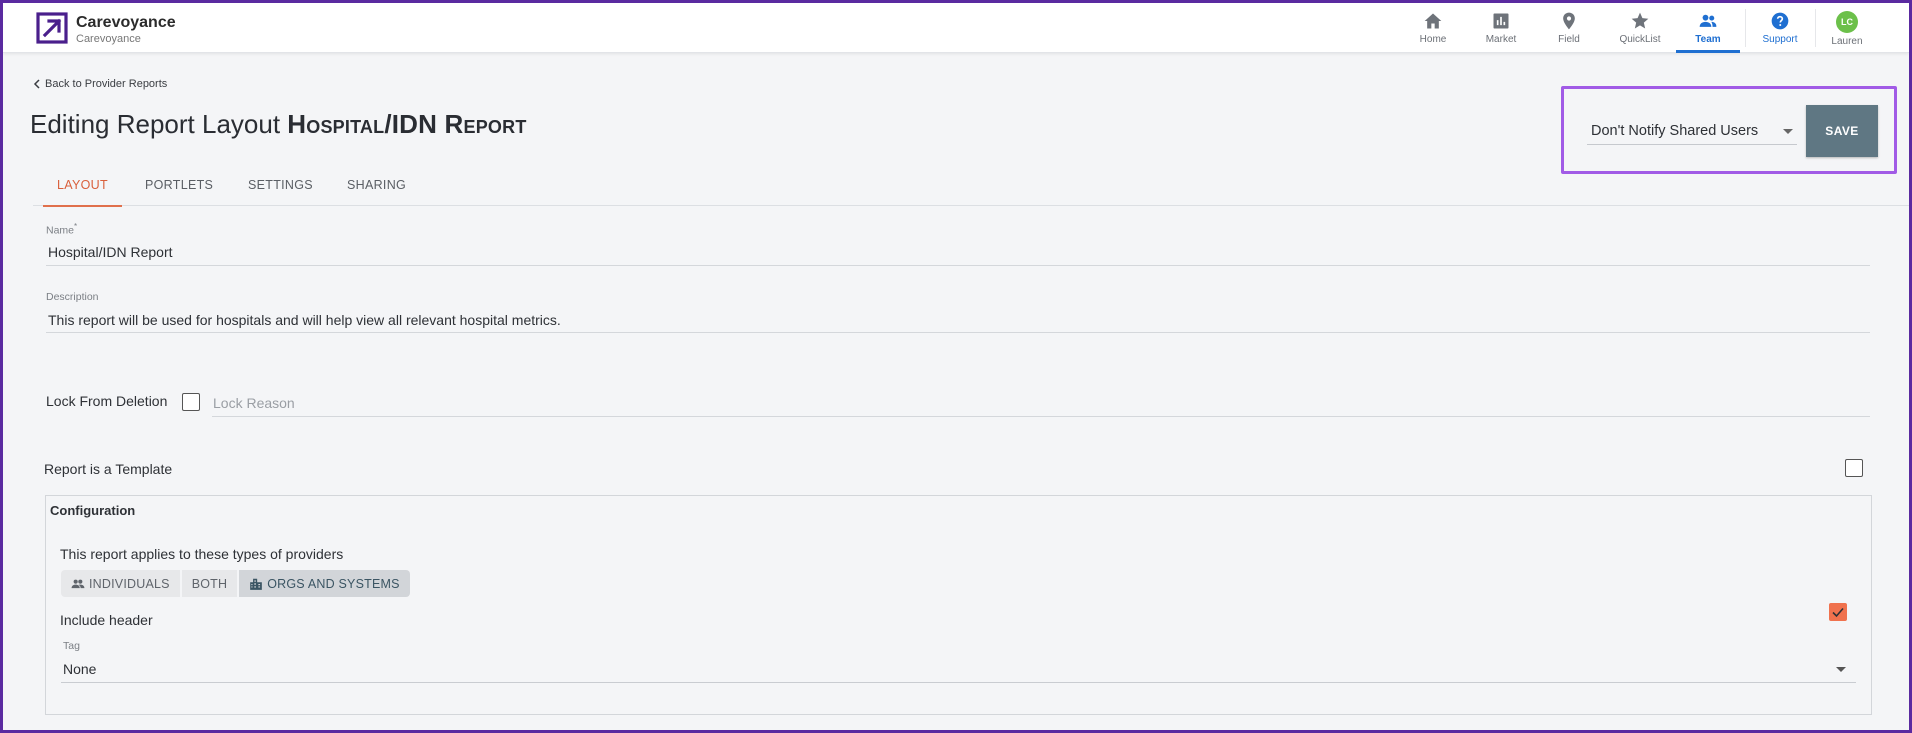 This screenshot has width=1912, height=733. What do you see at coordinates (256, 584) in the screenshot?
I see `building-icon` at bounding box center [256, 584].